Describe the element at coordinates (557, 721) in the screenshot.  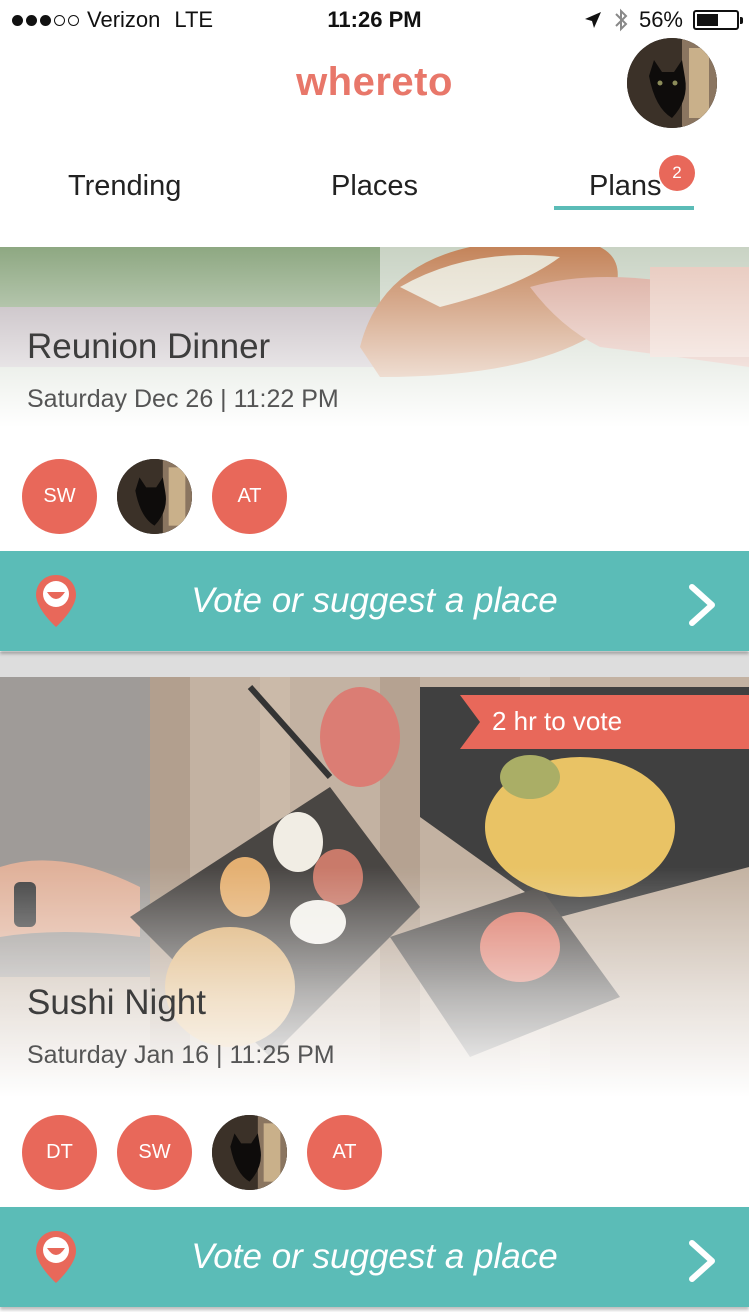
I see `vote-deadline-label: 2 hr to vote` at that location.